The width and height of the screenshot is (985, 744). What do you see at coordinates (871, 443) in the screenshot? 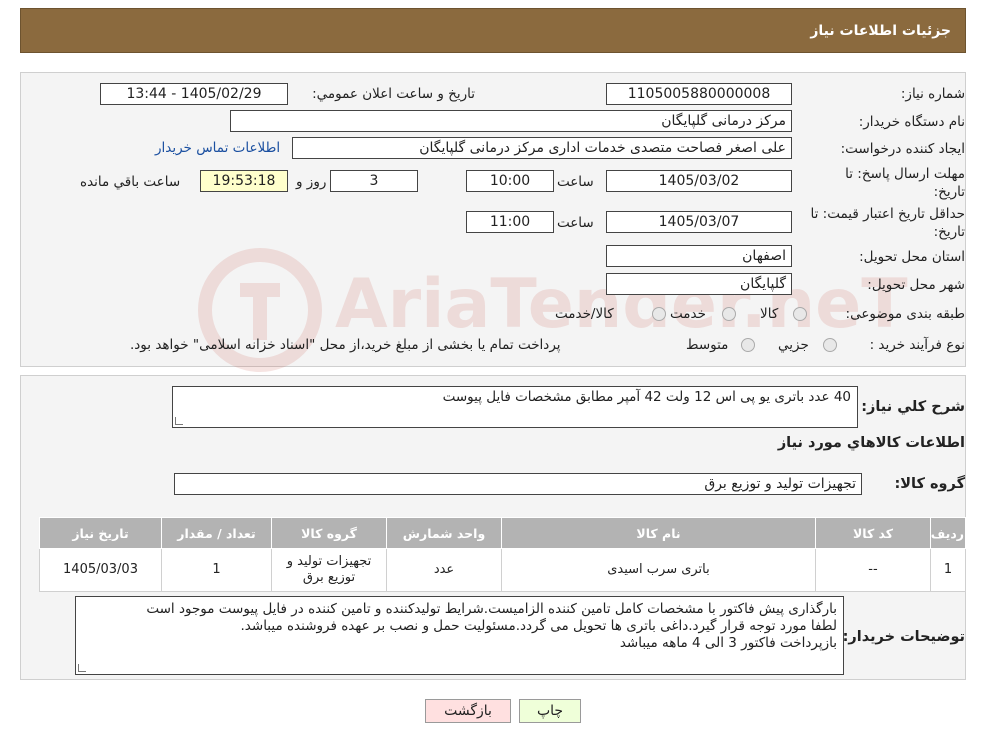
I see `goods-section-title: اطلاعات کالاهاي مورد نياز` at bounding box center [871, 443].